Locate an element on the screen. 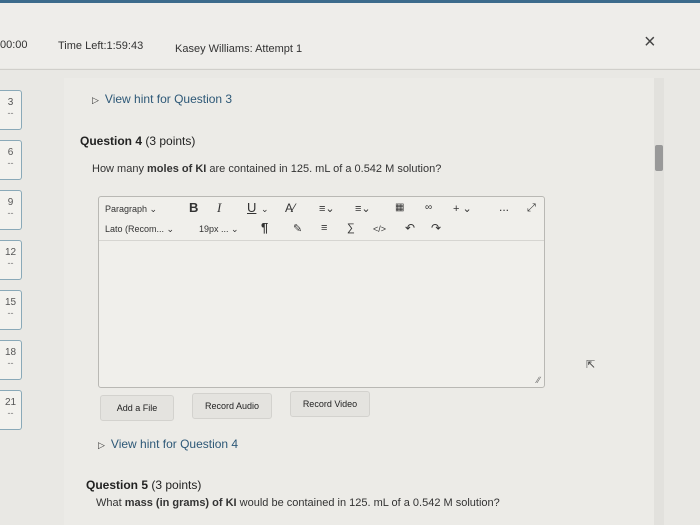 The image size is (700, 525). font-size-select: 19px ... ⌄ is located at coordinates (219, 229).